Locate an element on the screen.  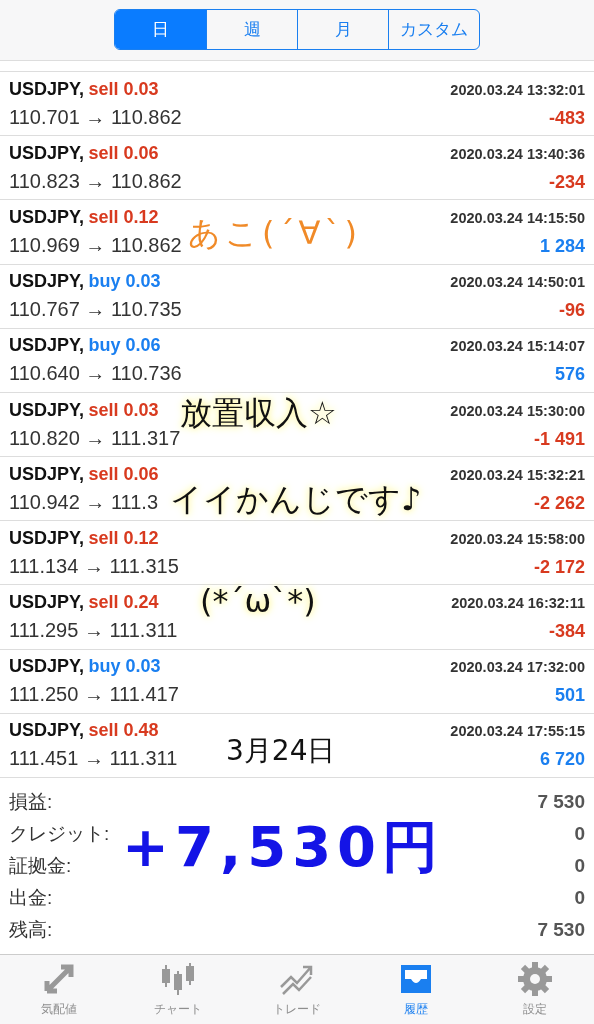
deal-prices: 111.250 → 111.417 is located at coordinates (94, 695).